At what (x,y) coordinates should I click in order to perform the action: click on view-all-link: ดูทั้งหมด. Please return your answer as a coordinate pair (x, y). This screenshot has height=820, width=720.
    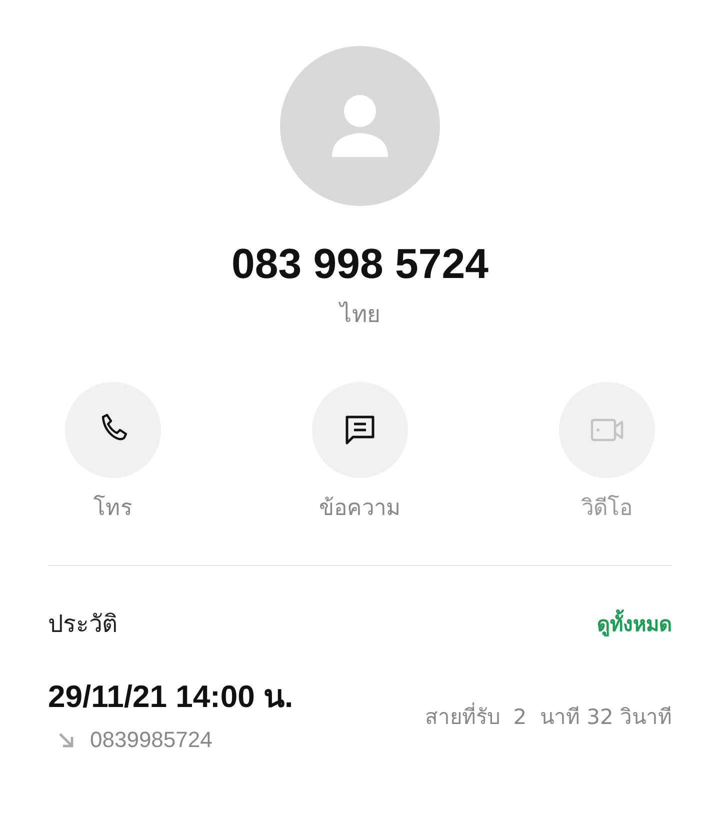
    Looking at the image, I should click on (634, 624).